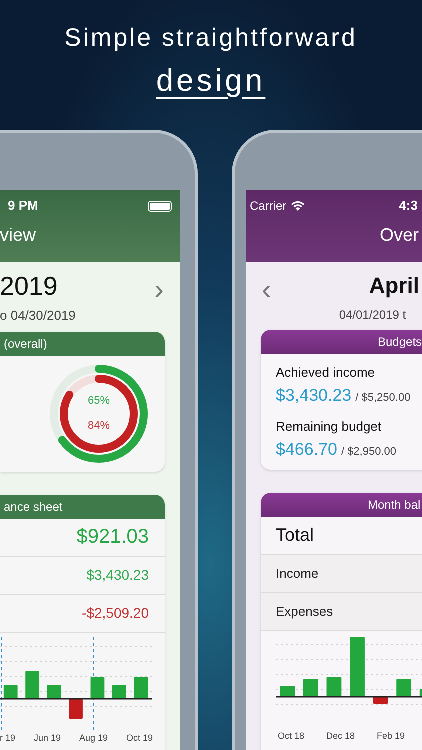  I want to click on balance-amount: -$2,509.20, so click(115, 613).